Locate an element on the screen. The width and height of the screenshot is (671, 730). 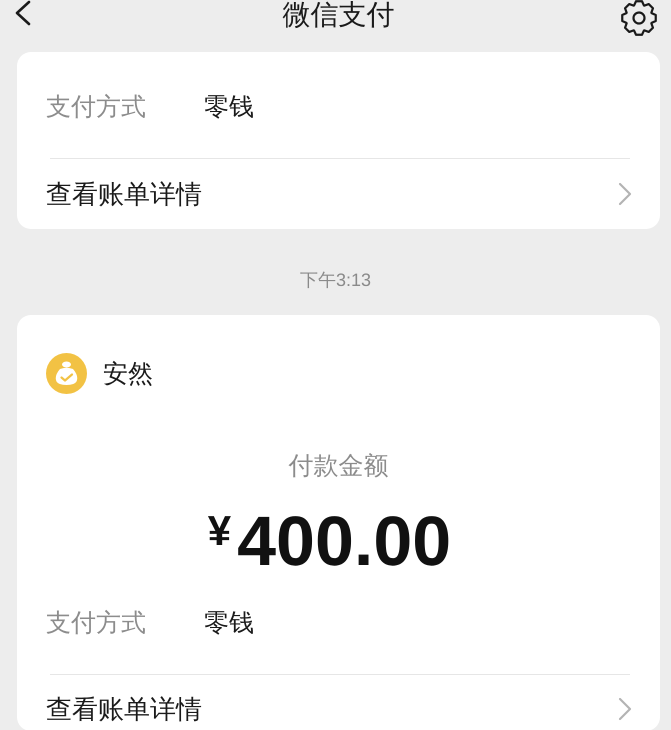
timestamp: 下午3:13 is located at coordinates (336, 280).